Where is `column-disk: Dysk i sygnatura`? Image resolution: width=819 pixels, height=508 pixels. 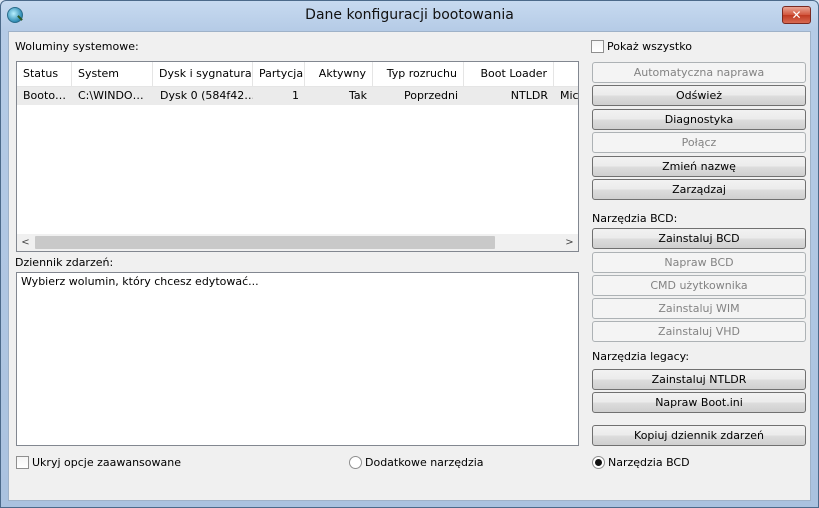
column-disk: Dysk i sygnatura is located at coordinates (203, 74).